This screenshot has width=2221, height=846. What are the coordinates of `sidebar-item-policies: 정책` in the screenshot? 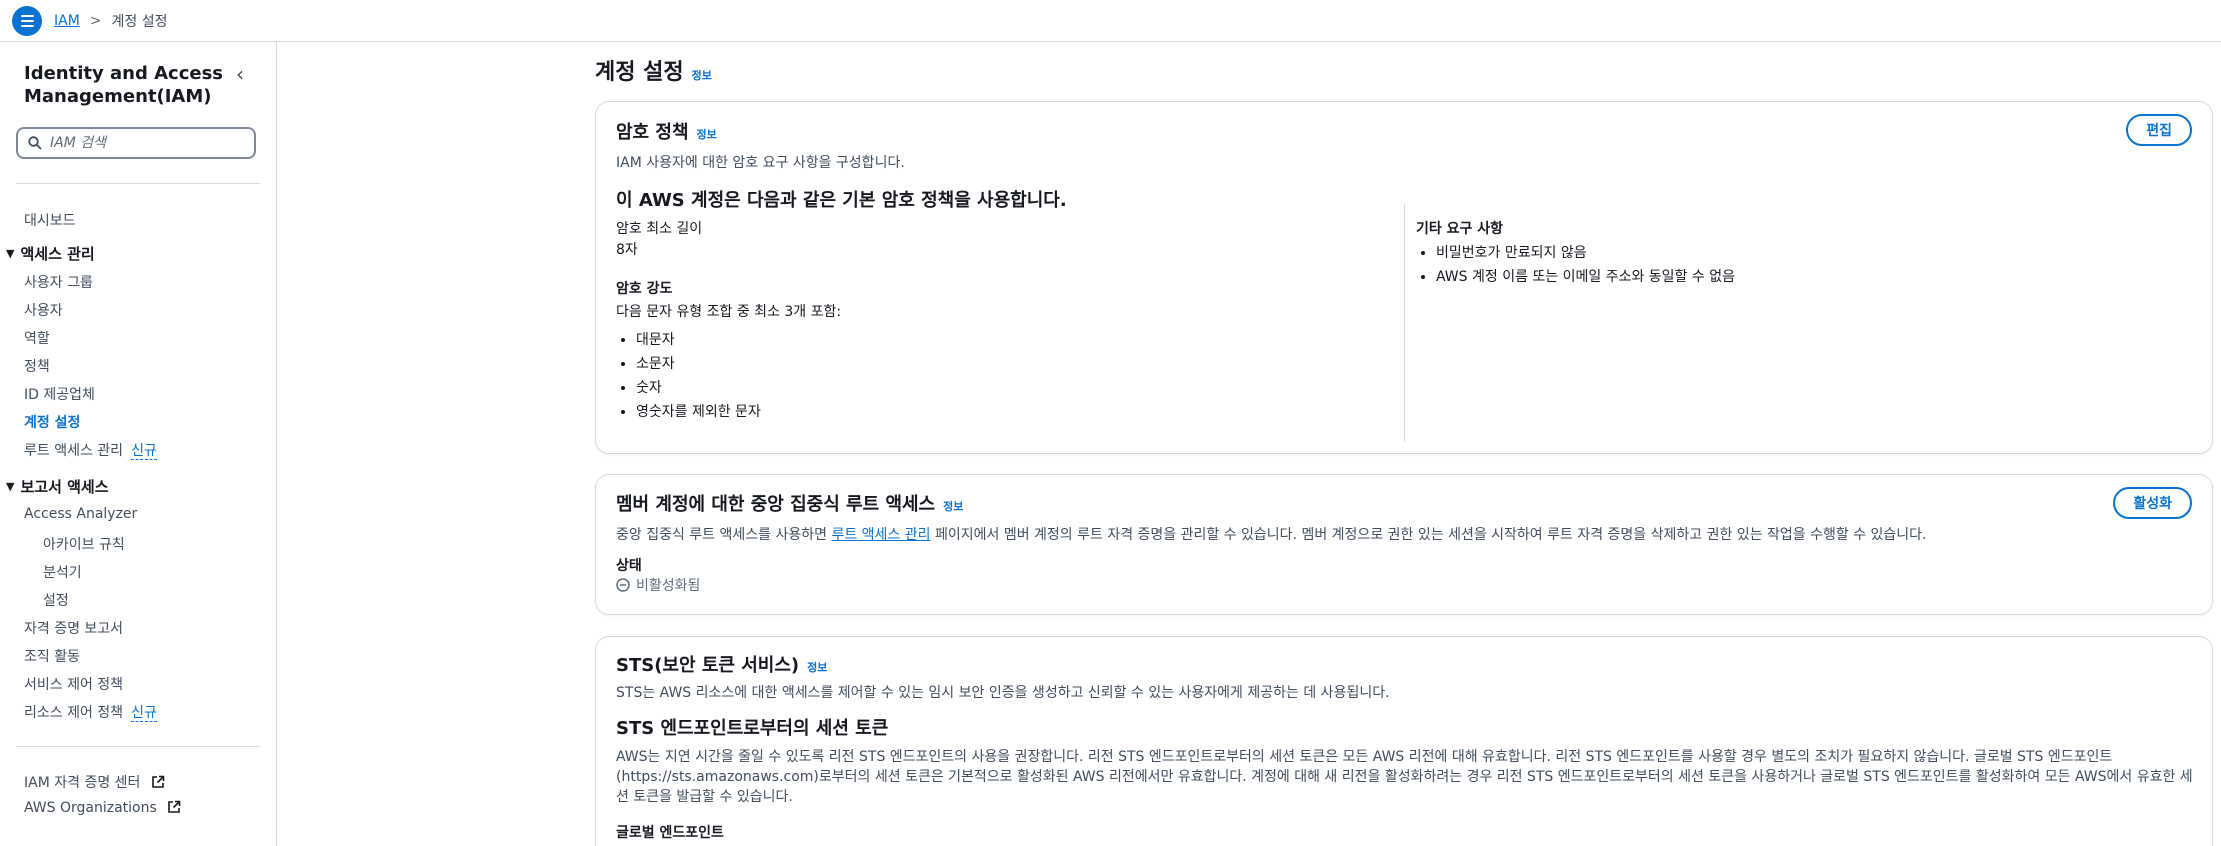 It's located at (37, 366).